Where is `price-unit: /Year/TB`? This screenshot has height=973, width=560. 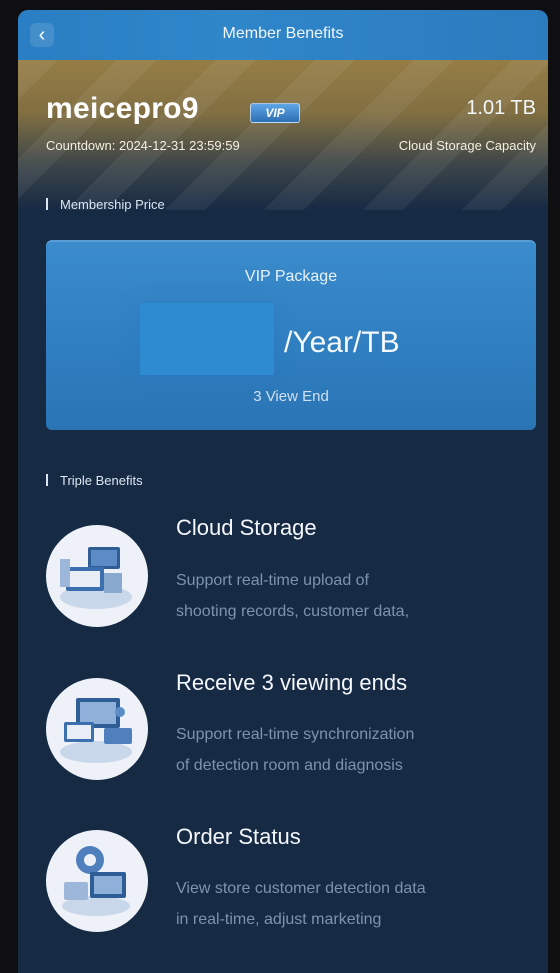 price-unit: /Year/TB is located at coordinates (342, 342).